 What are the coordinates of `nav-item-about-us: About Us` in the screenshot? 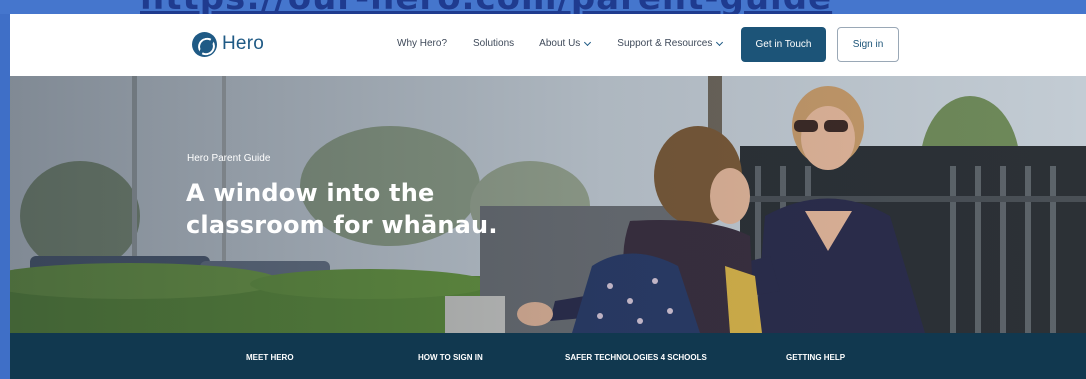 It's located at (565, 43).